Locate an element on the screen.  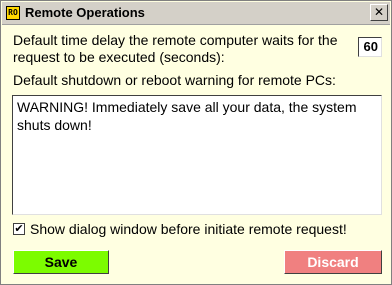
checkmark-icon: ✔ is located at coordinates (19, 229).